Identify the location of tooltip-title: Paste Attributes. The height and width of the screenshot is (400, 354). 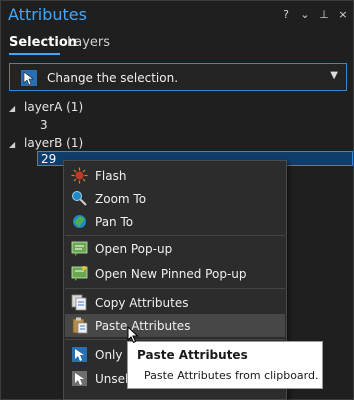
(192, 355).